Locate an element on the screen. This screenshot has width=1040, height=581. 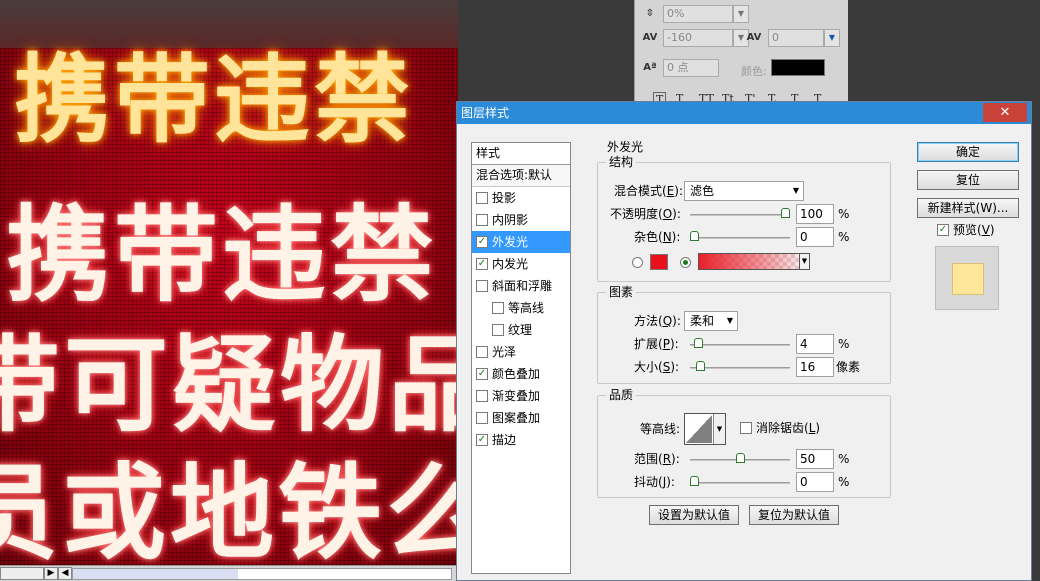
anti-aliased-checkbox is located at coordinates (746, 428).